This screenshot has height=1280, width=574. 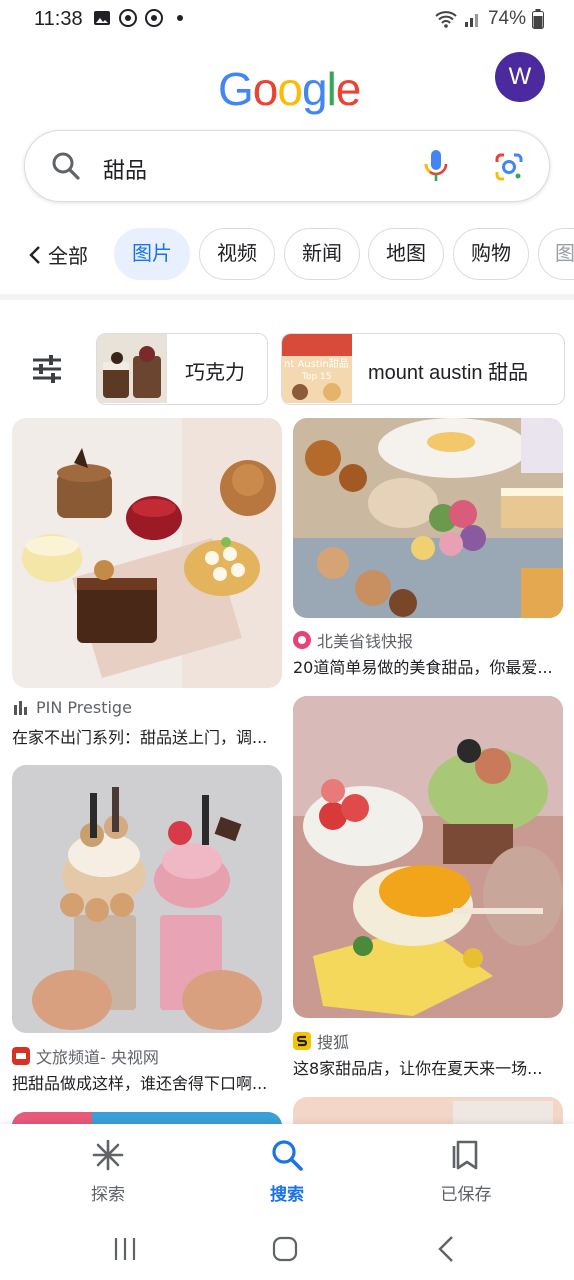 What do you see at coordinates (316, 377) in the screenshot?
I see `thumb-sub: Top 15` at bounding box center [316, 377].